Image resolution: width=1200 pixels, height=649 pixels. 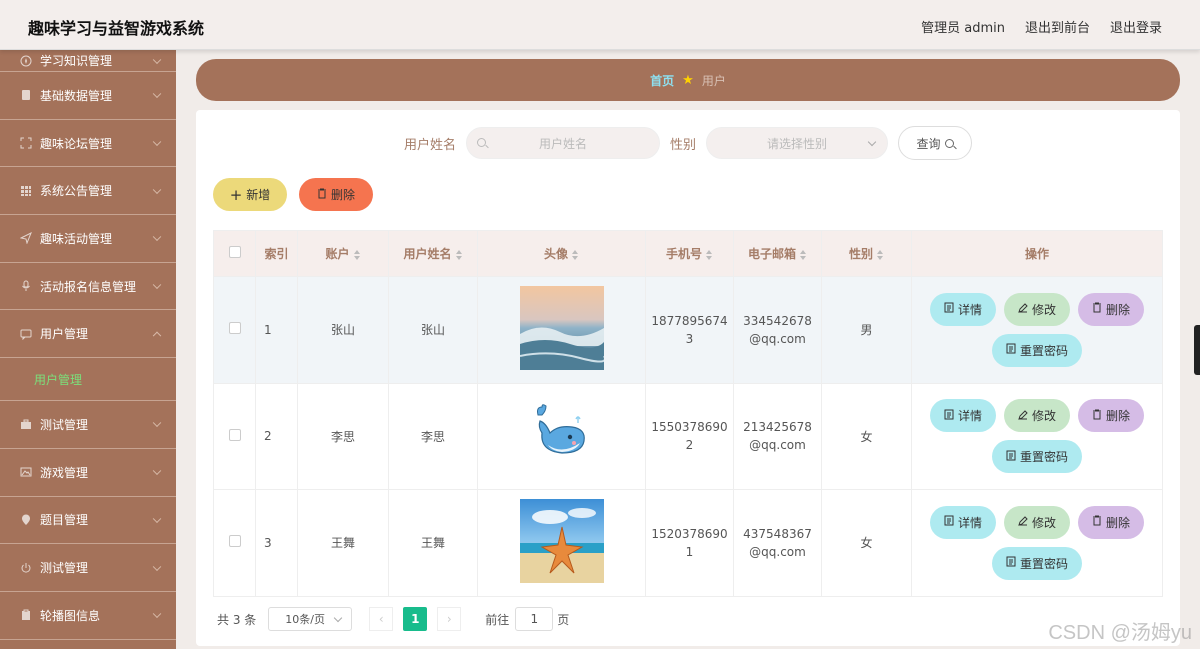 I want to click on select-all-checkbox, so click(x=234, y=252).